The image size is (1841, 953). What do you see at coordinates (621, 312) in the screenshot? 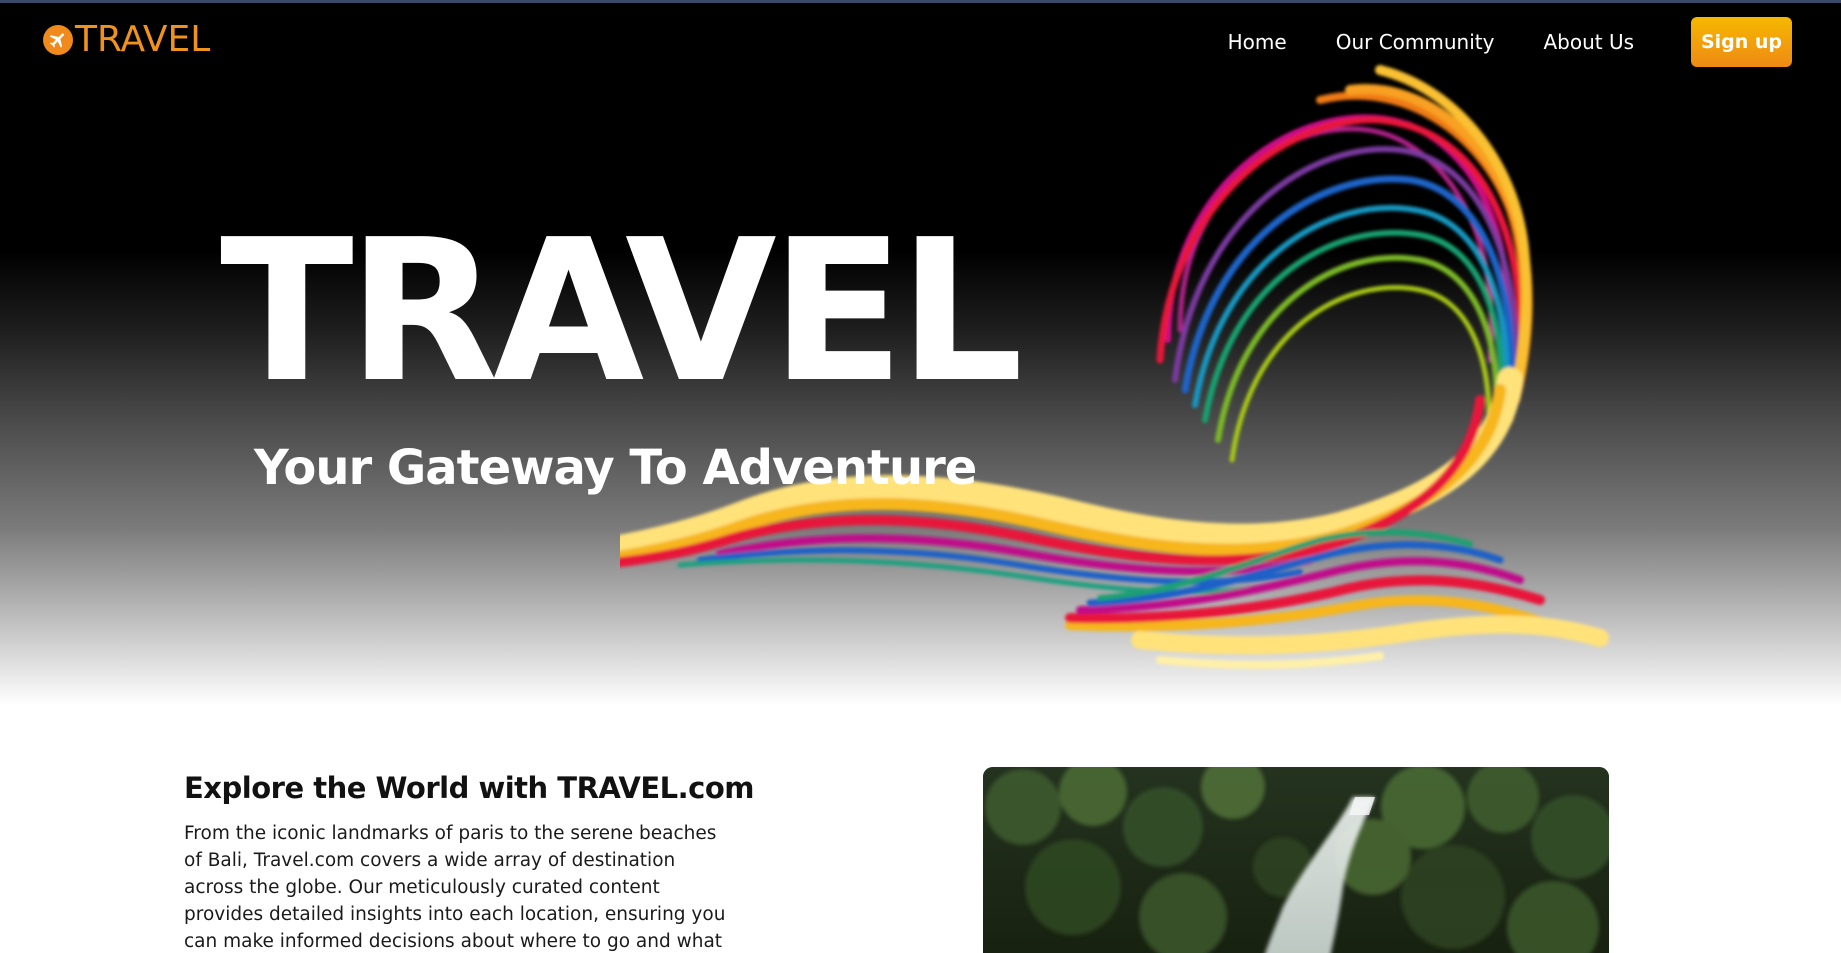
I see `hero-title: TRAVEL` at bounding box center [621, 312].